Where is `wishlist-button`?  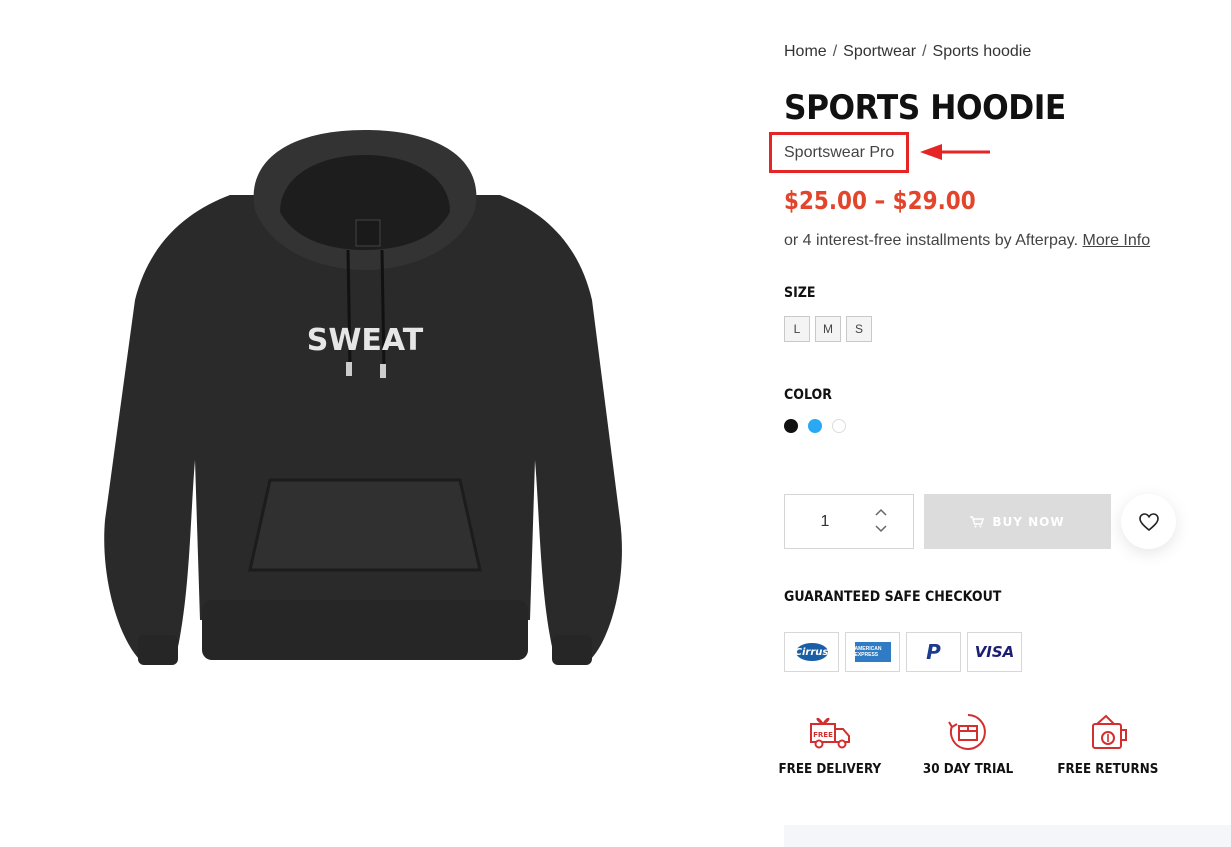
wishlist-button is located at coordinates (1148, 521).